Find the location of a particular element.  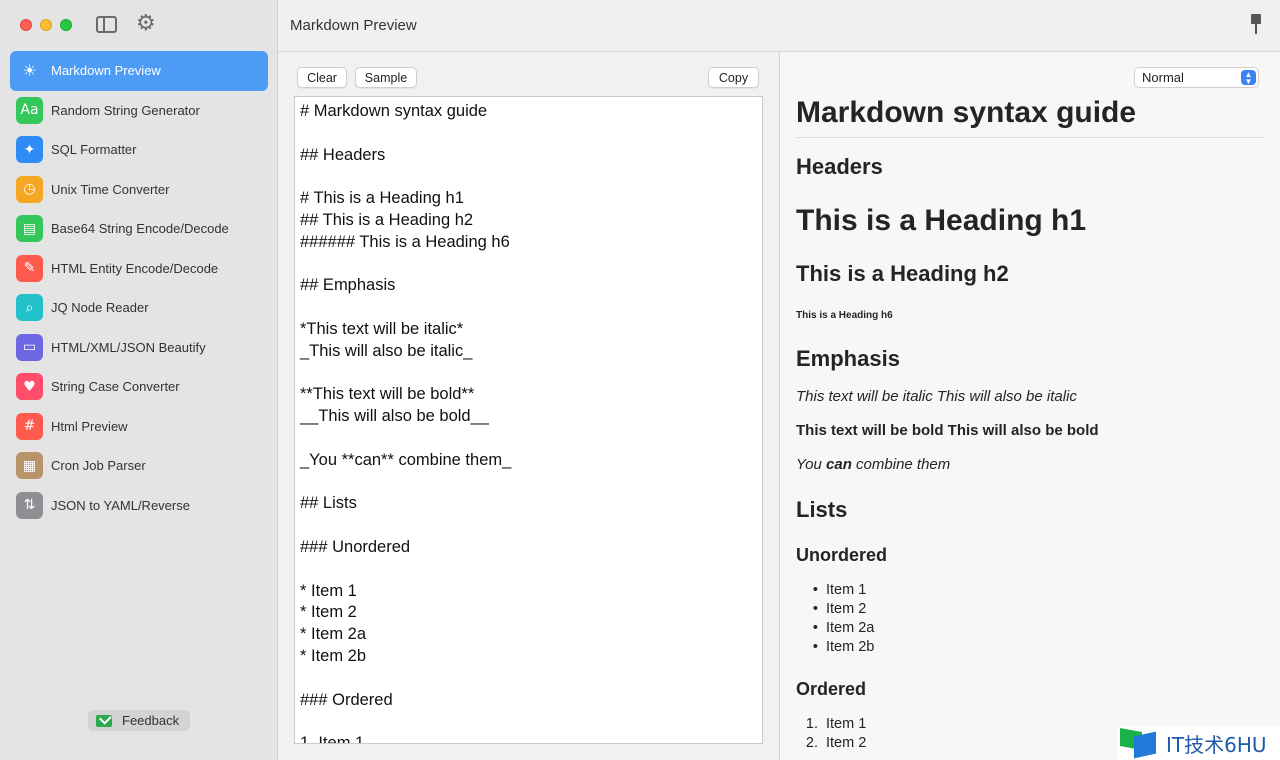

message-icon: ▤ is located at coordinates (29, 229).